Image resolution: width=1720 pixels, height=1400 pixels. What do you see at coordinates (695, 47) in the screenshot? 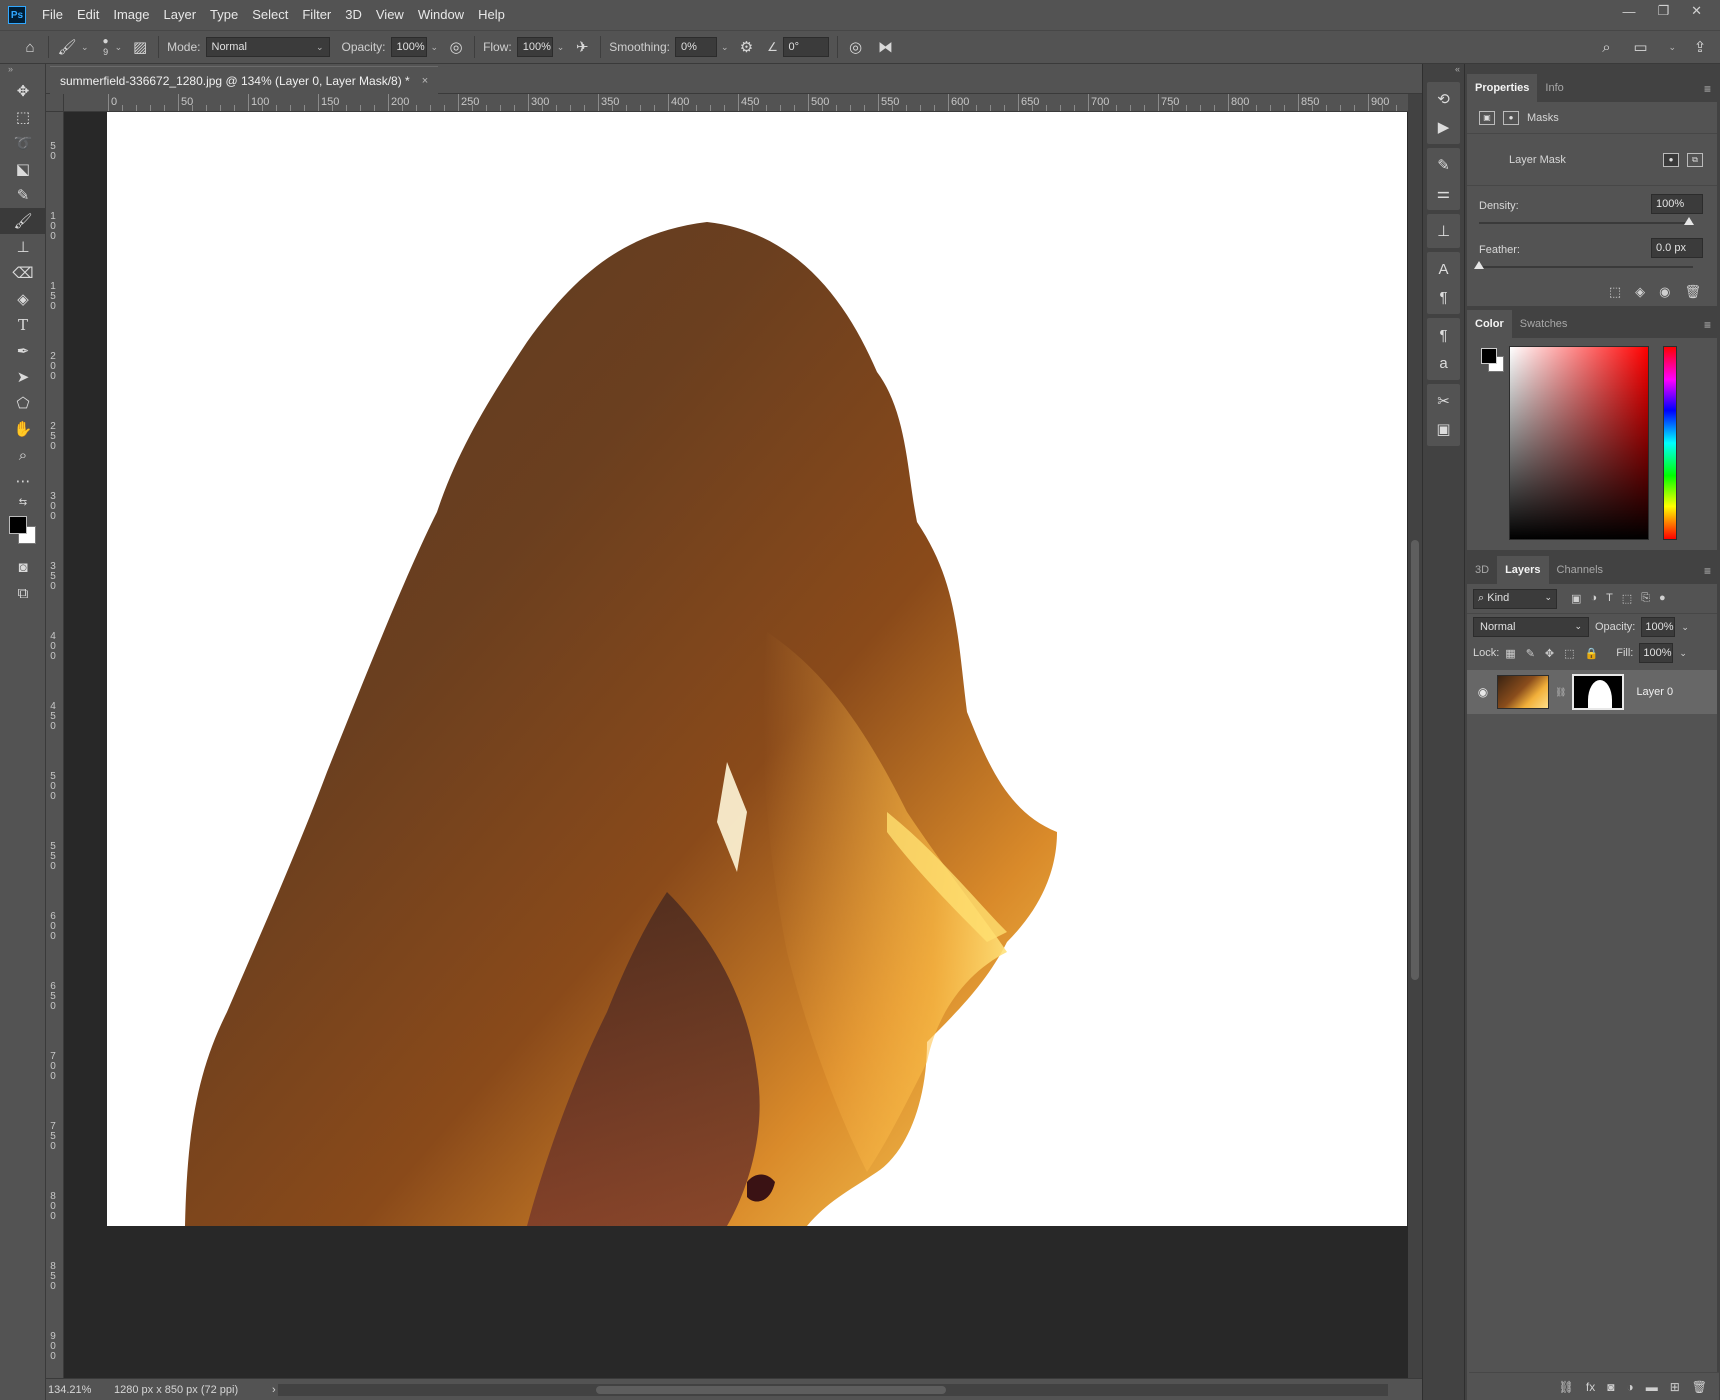
I see `smoothing-field: 0%` at bounding box center [695, 47].